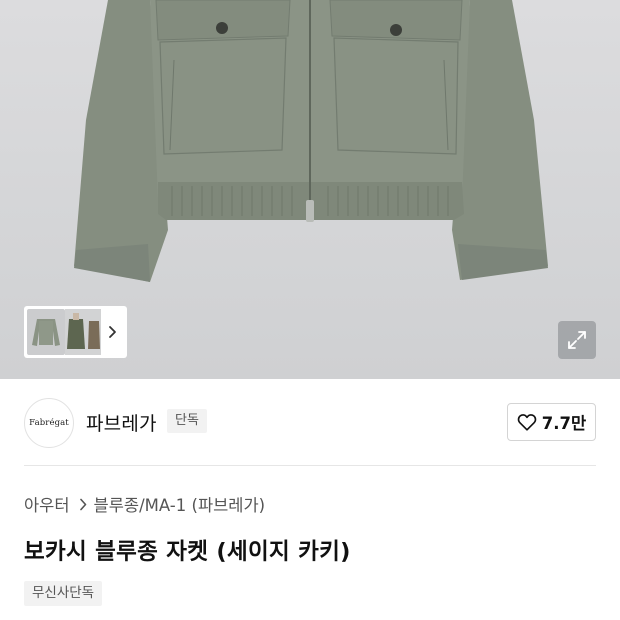 The height and width of the screenshot is (620, 620). I want to click on brand-row: Fabrégat 파브레가 단독 7.7만, so click(310, 422).